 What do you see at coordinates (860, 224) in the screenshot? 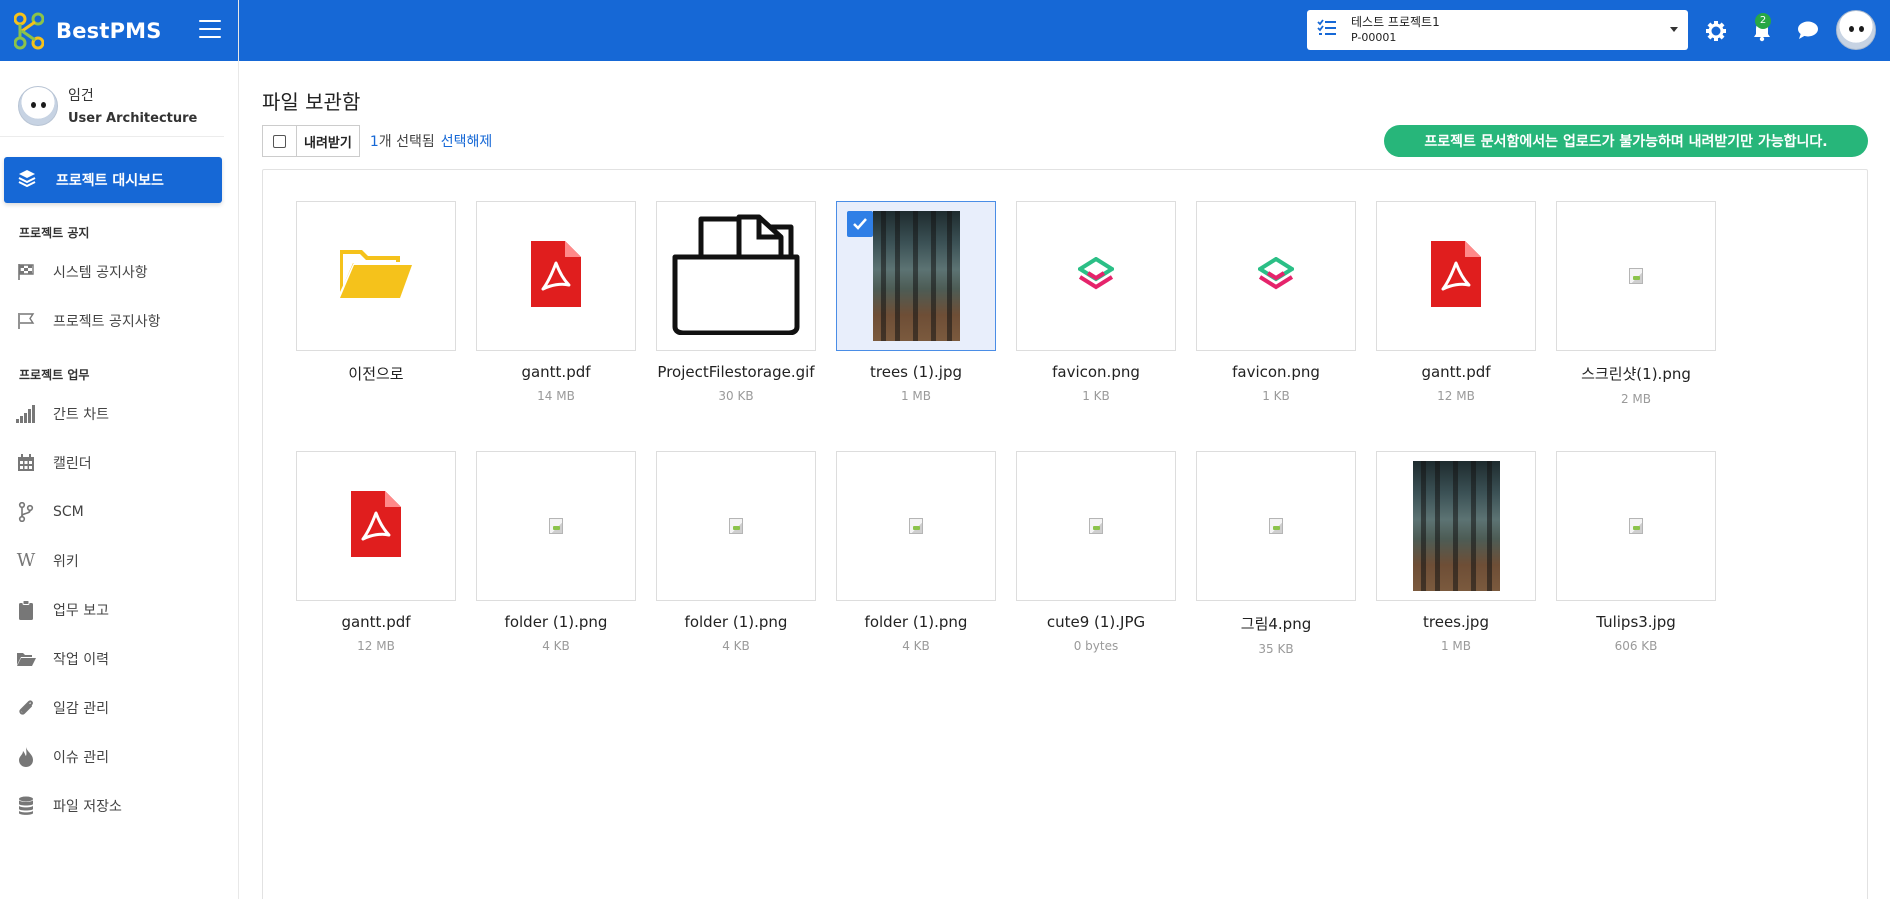
I see `check-icon` at bounding box center [860, 224].